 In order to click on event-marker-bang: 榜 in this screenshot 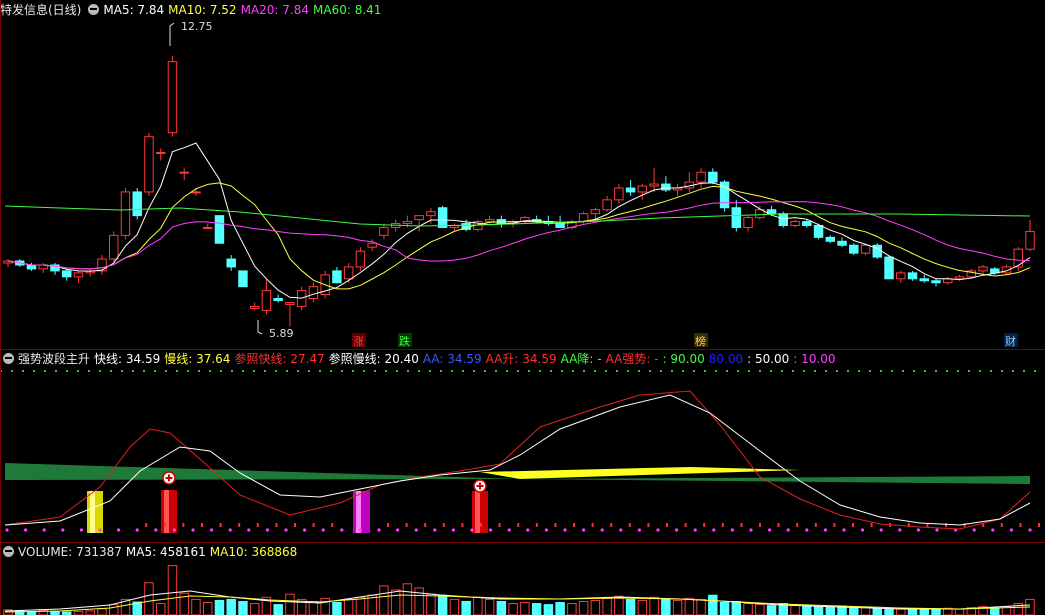, I will do `click(701, 340)`.